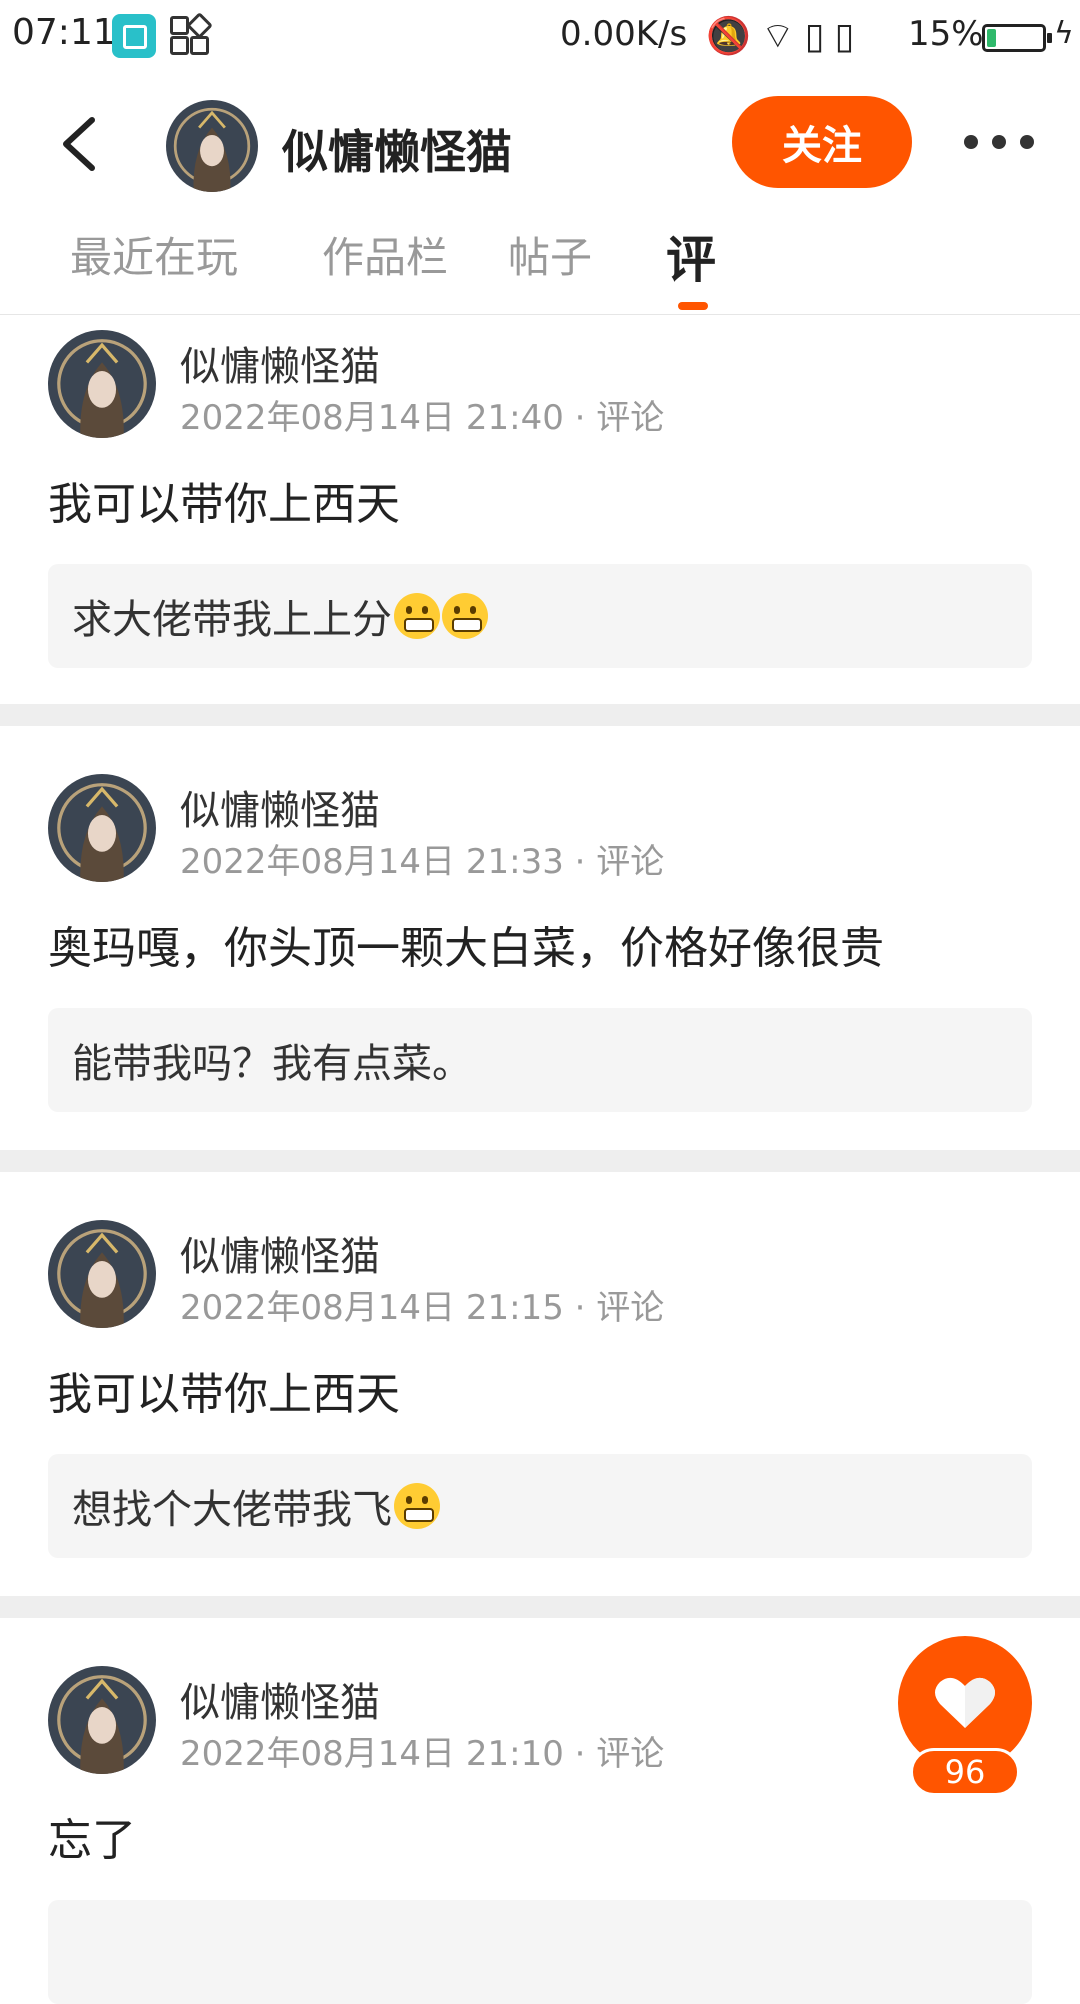 Image resolution: width=1080 pixels, height=2004 pixels. What do you see at coordinates (965, 1702) in the screenshot?
I see `heart-icon` at bounding box center [965, 1702].